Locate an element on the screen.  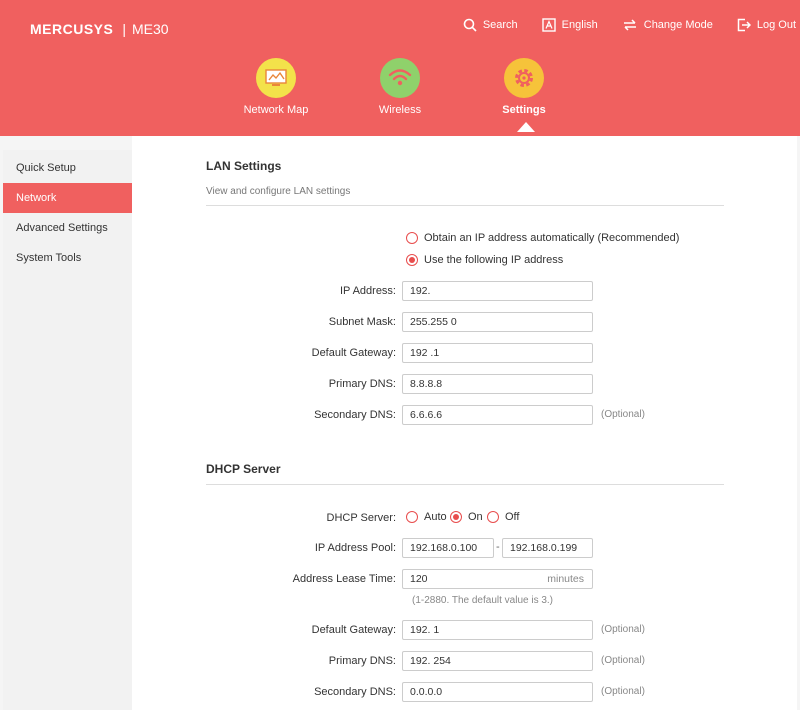
address-lease-time-row: Address Lease Time: 120 minutes is located at coordinates (464, 579).